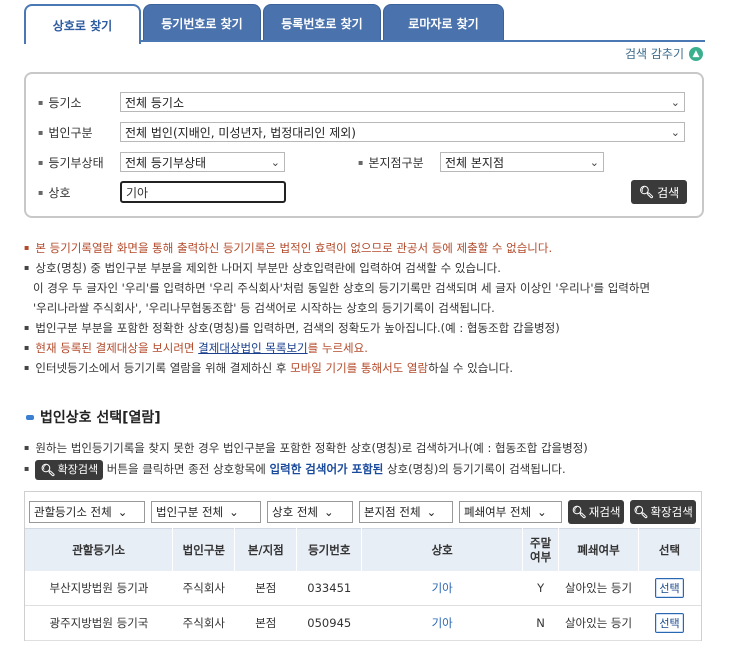  I want to click on cell-registry: 광주지방법원 등기국, so click(99, 623).